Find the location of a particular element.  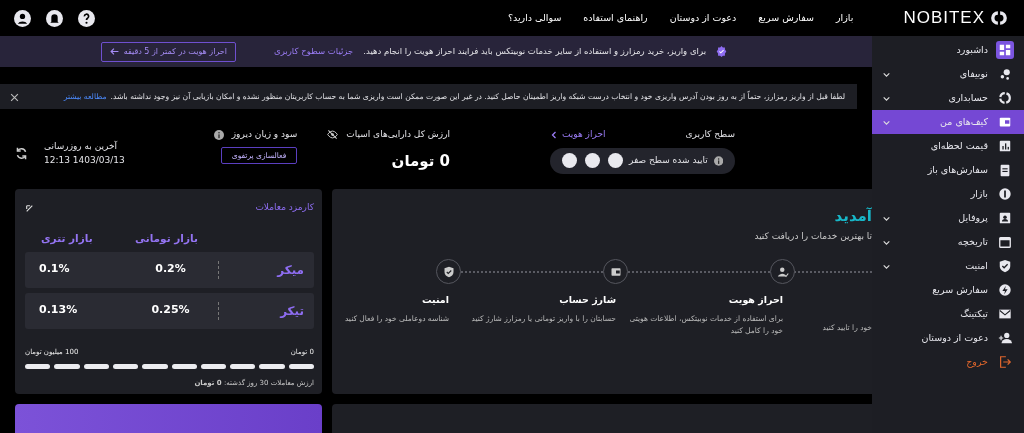

ring-icon is located at coordinates (1005, 98).